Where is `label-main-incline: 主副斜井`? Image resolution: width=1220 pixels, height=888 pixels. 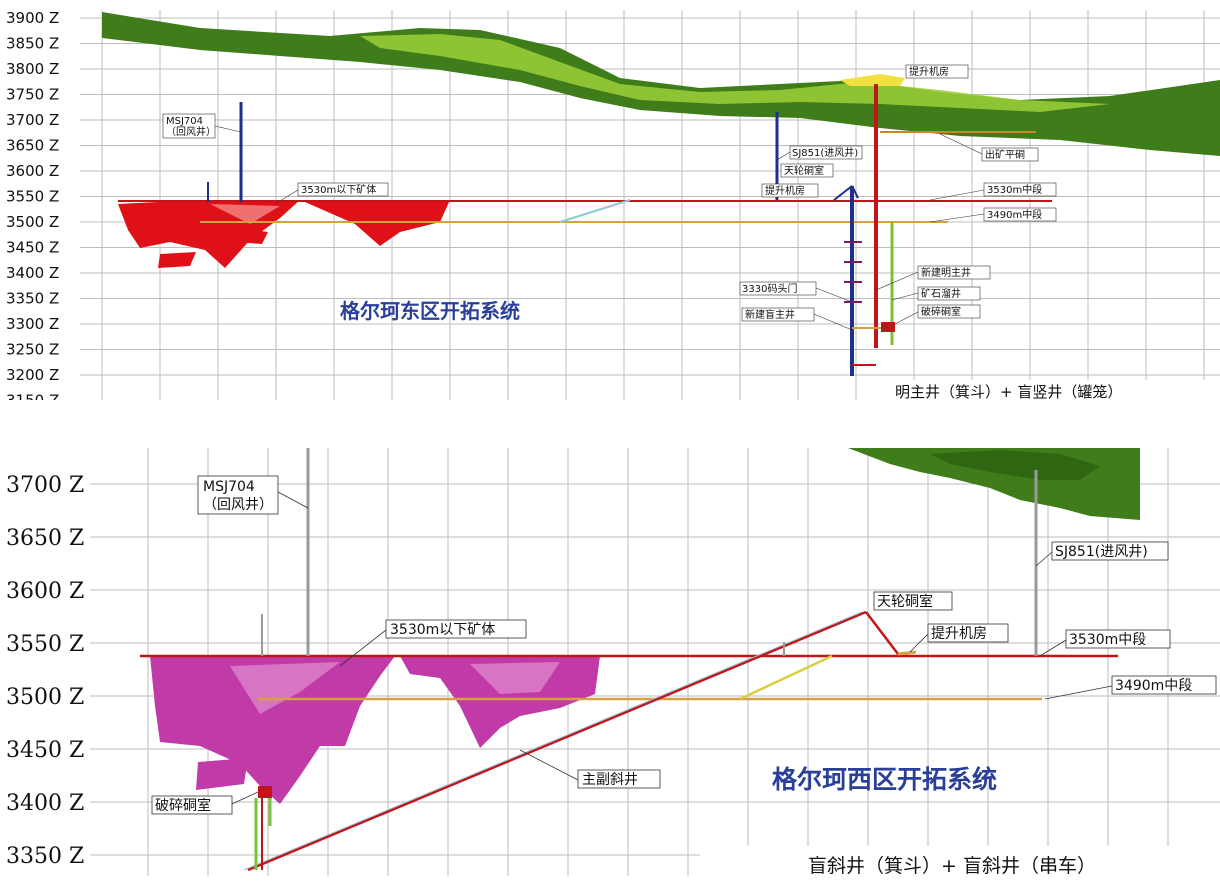
label-main-incline: 主副斜井 is located at coordinates (610, 780).